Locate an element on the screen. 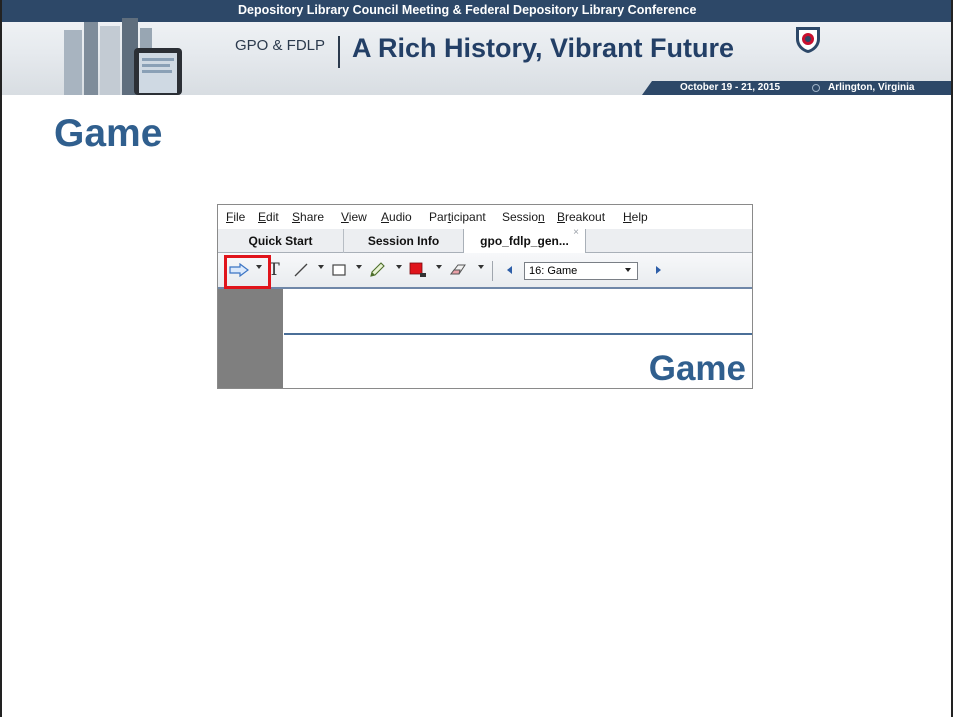  rectangle-dropdown-icon is located at coordinates (359, 267).